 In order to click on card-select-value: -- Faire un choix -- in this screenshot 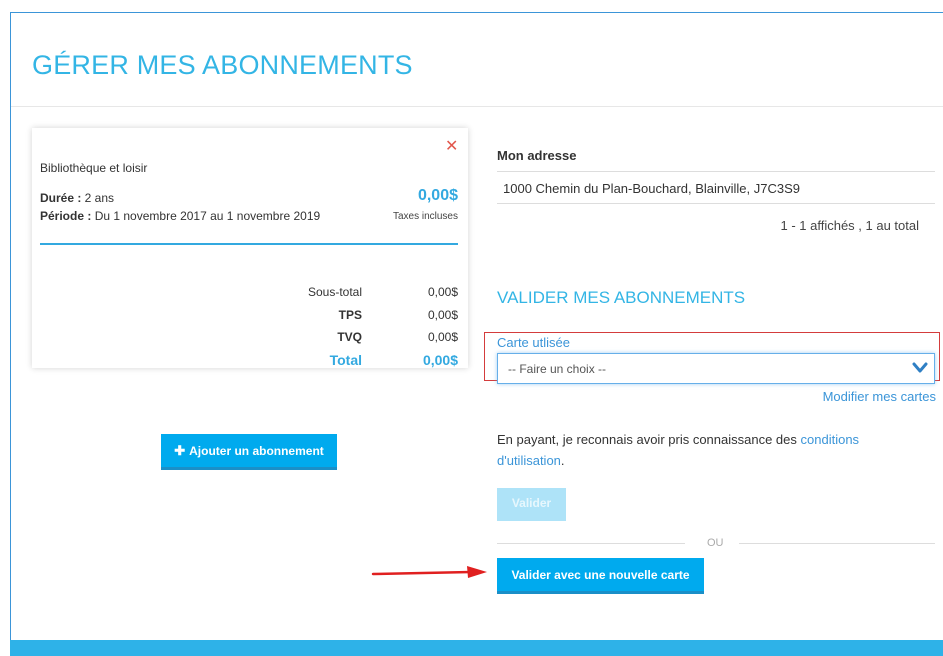, I will do `click(557, 369)`.